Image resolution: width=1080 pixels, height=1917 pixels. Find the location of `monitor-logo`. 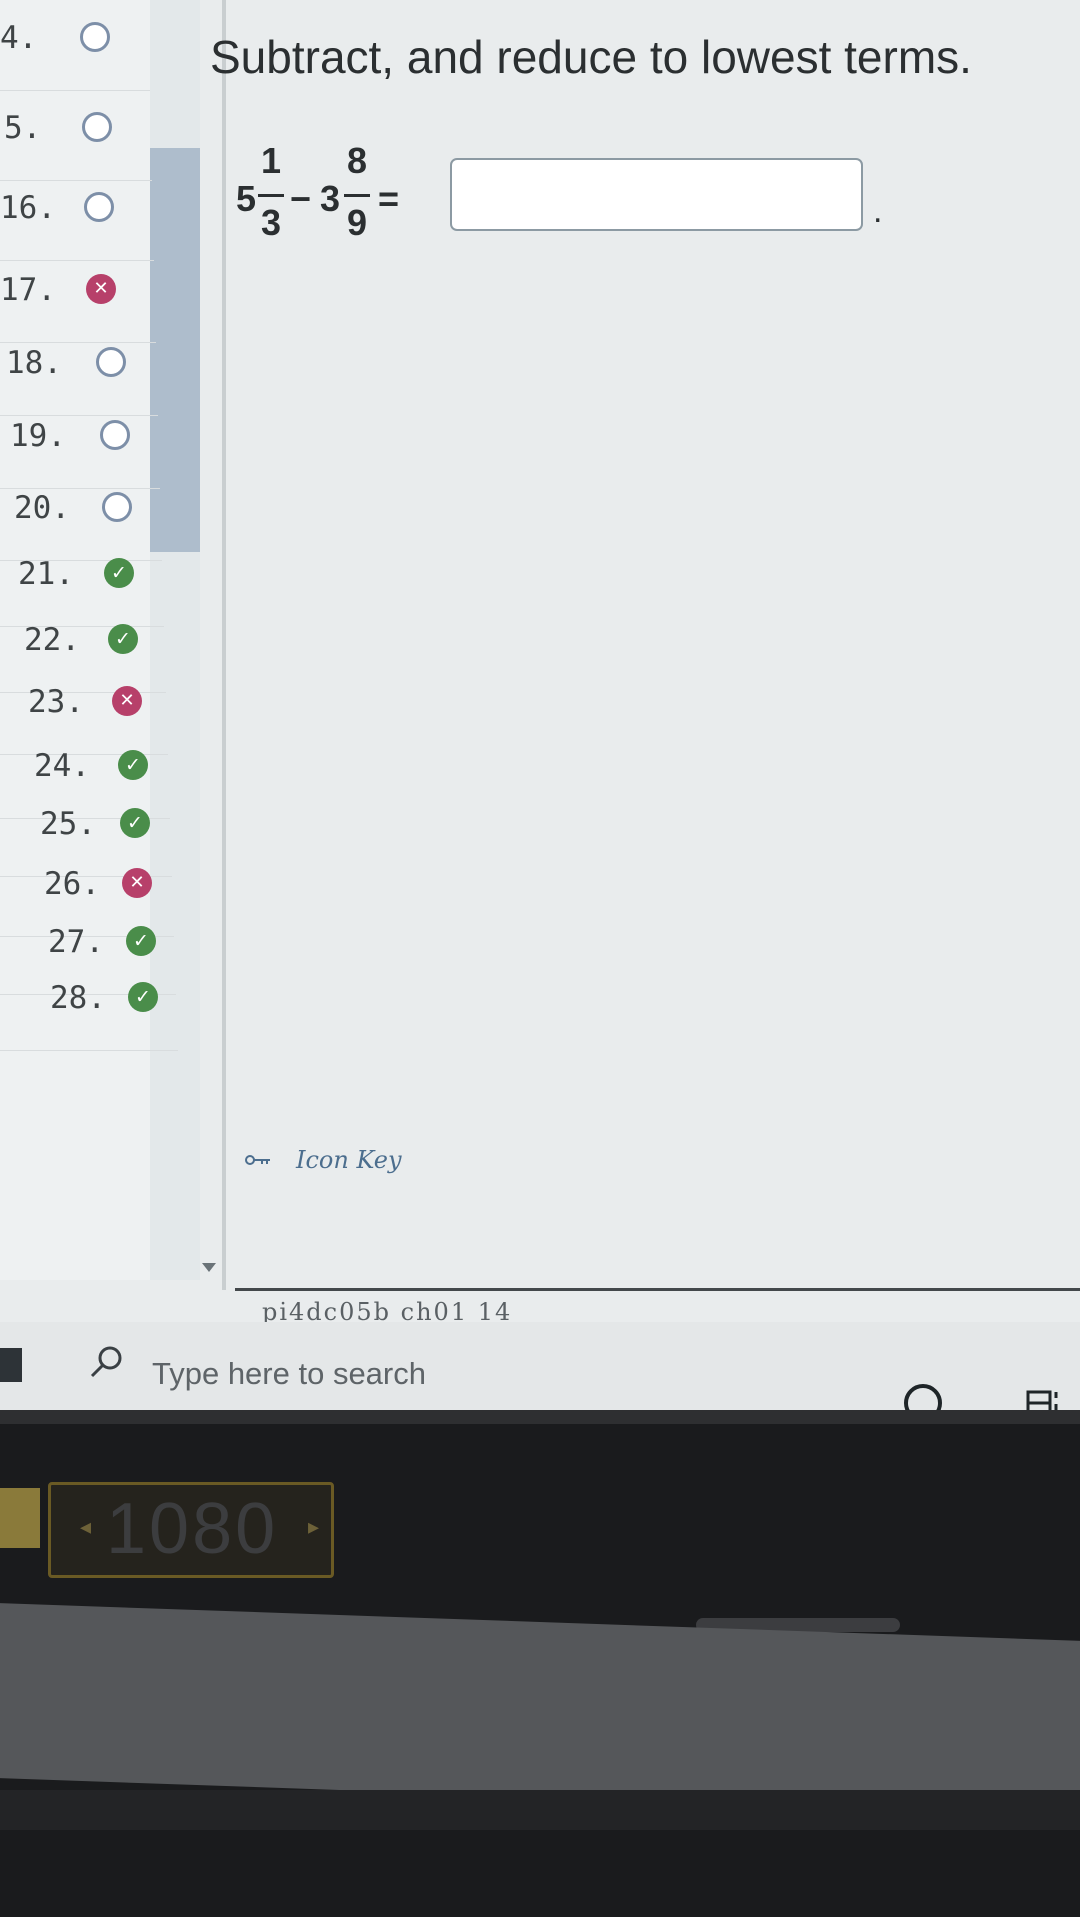

monitor-logo is located at coordinates (20, 1518).